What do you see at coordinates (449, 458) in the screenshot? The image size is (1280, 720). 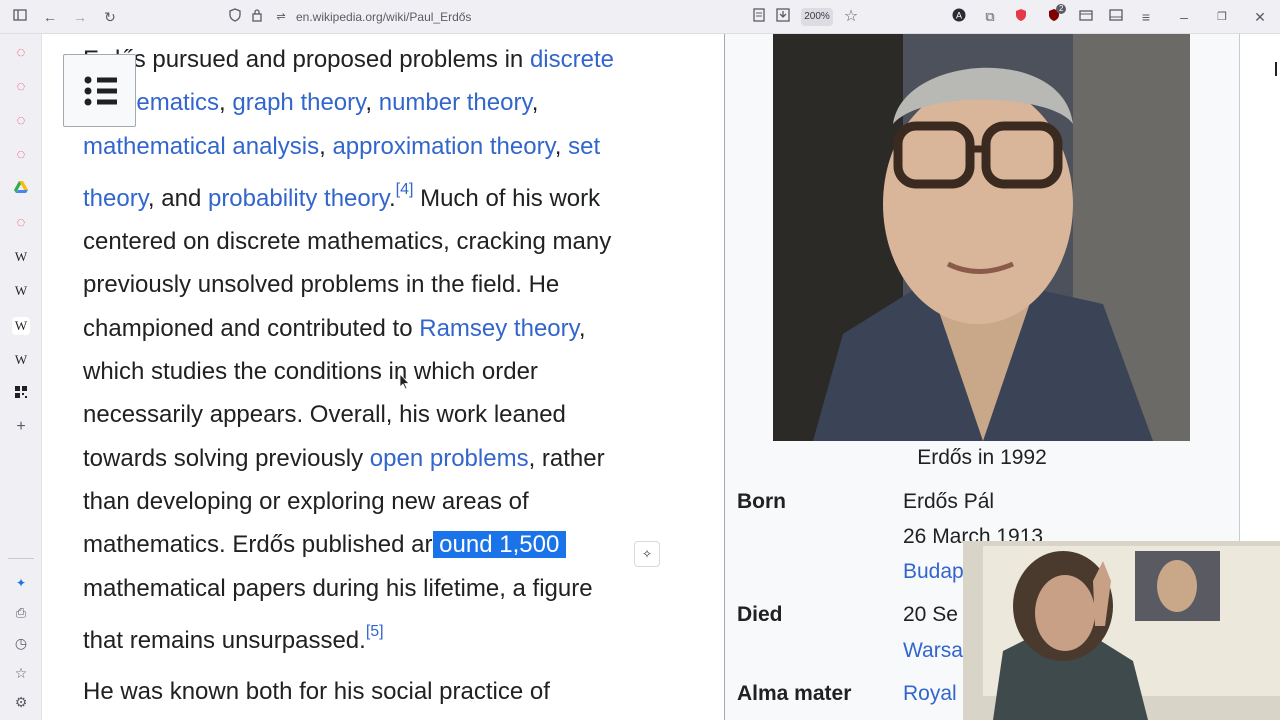 I see `link-open-problems: open problems` at bounding box center [449, 458].